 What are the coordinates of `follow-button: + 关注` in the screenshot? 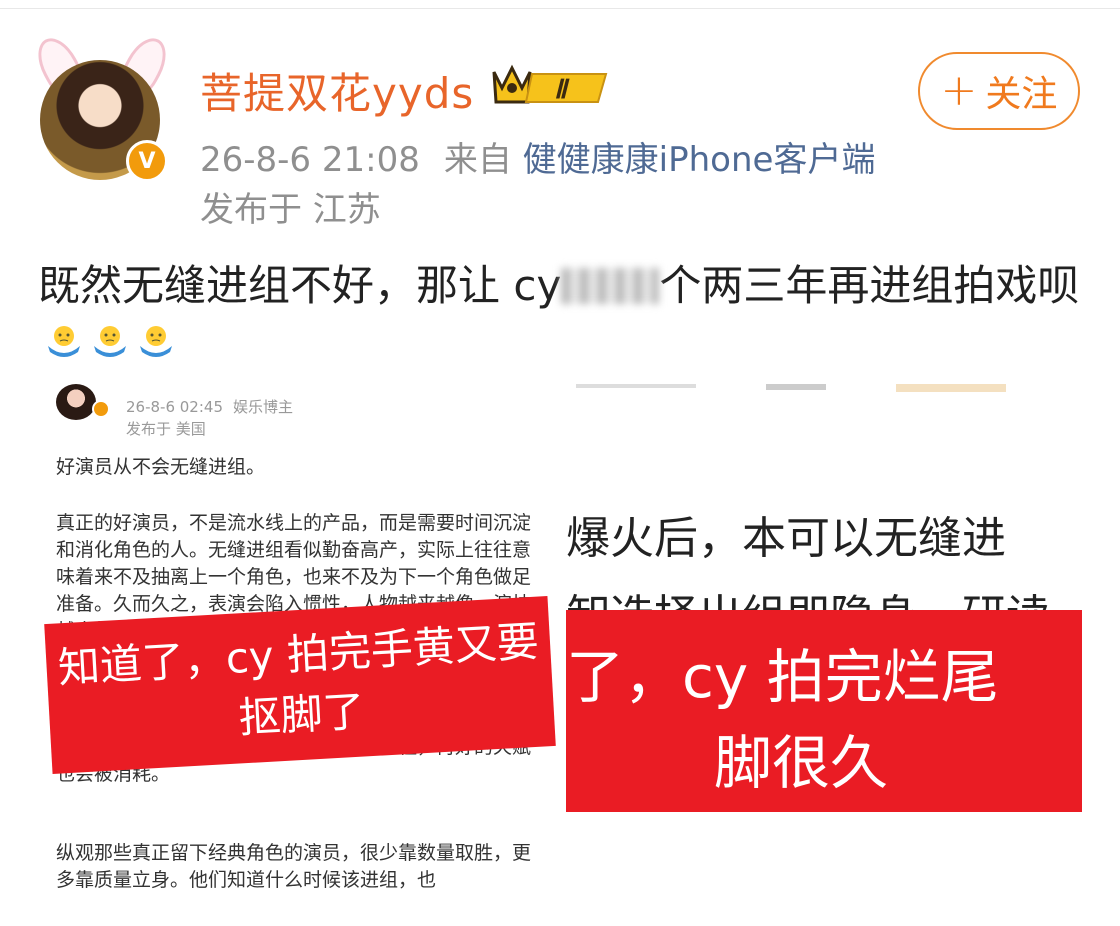 It's located at (999, 91).